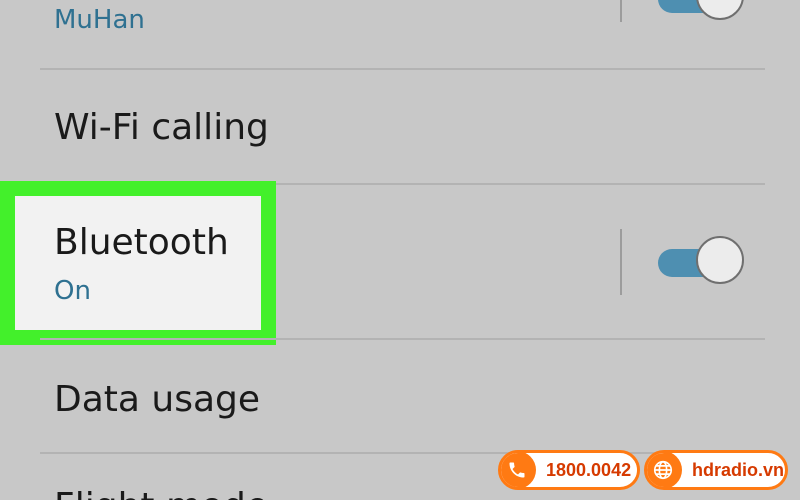 Image resolution: width=800 pixels, height=500 pixels. I want to click on globe-icon, so click(664, 470).